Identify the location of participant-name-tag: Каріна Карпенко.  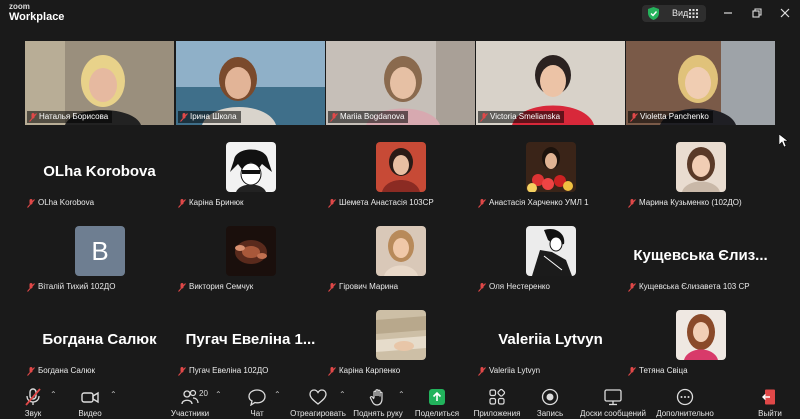
(364, 371).